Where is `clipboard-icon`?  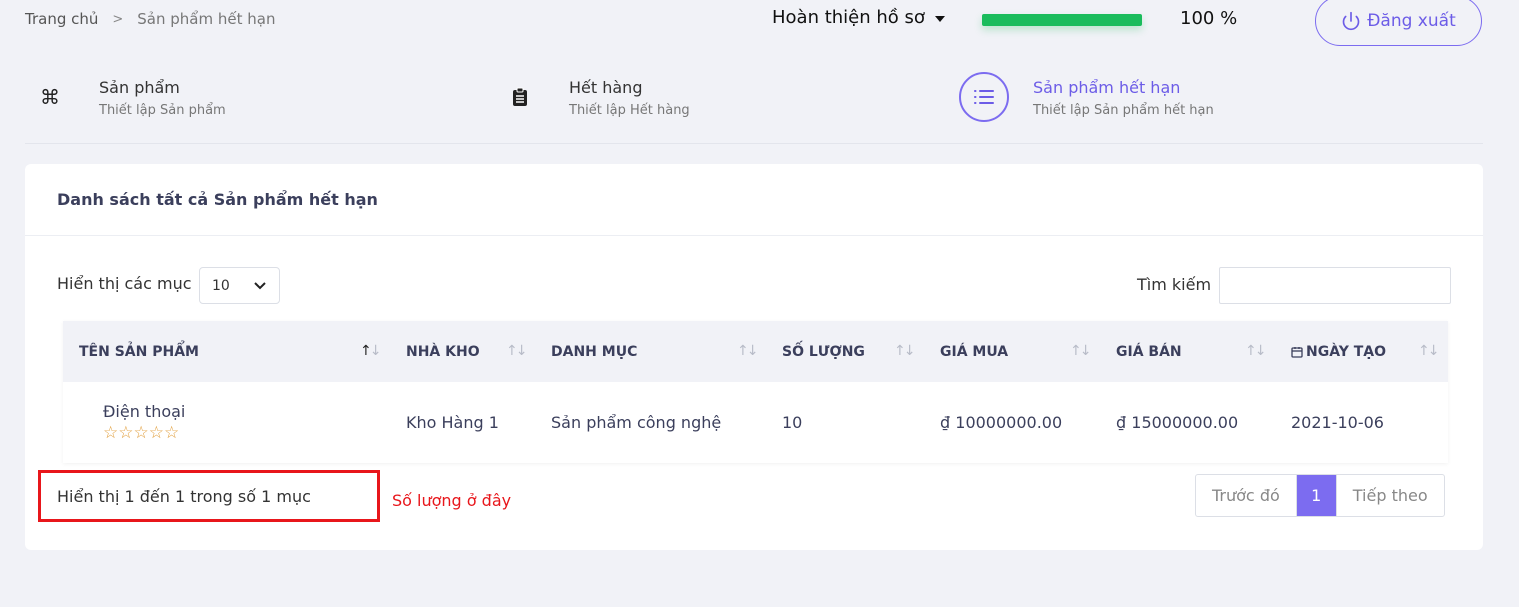 clipboard-icon is located at coordinates (520, 97).